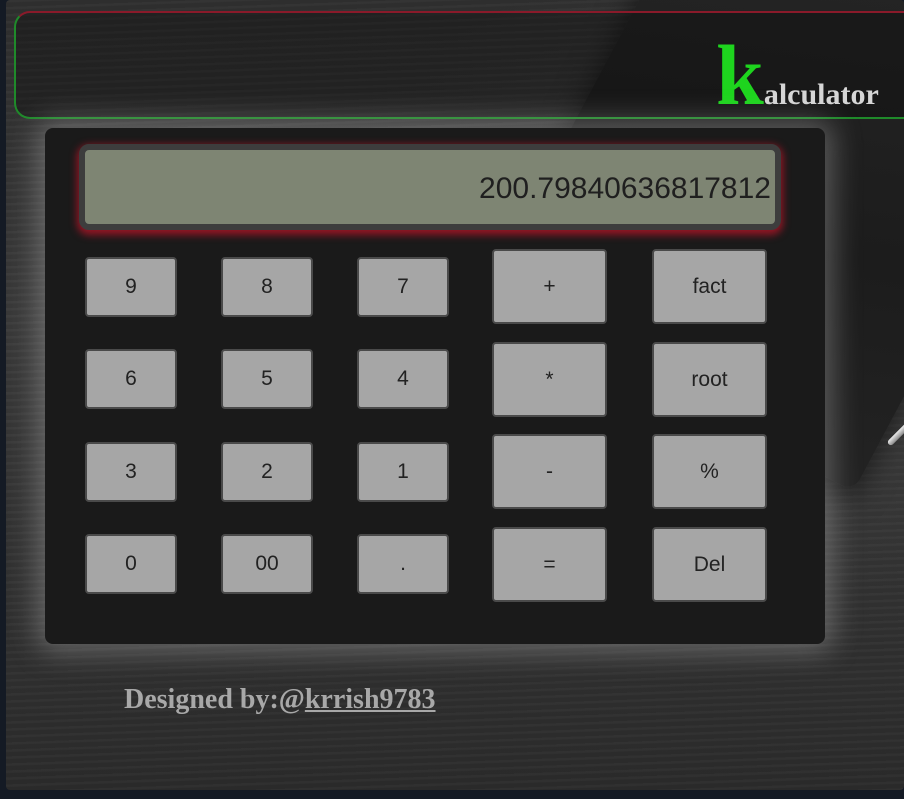 This screenshot has width=904, height=799. What do you see at coordinates (131, 379) in the screenshot?
I see `key-6: 6` at bounding box center [131, 379].